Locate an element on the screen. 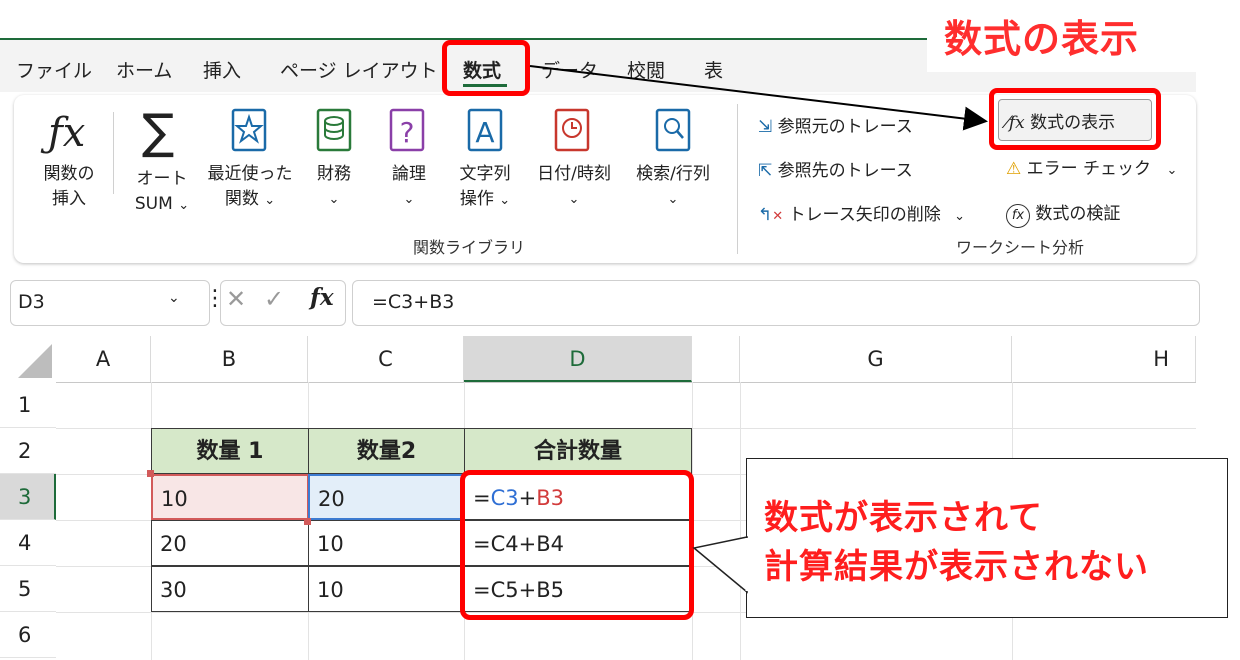  callout-pointer is located at coordinates (720, 565).